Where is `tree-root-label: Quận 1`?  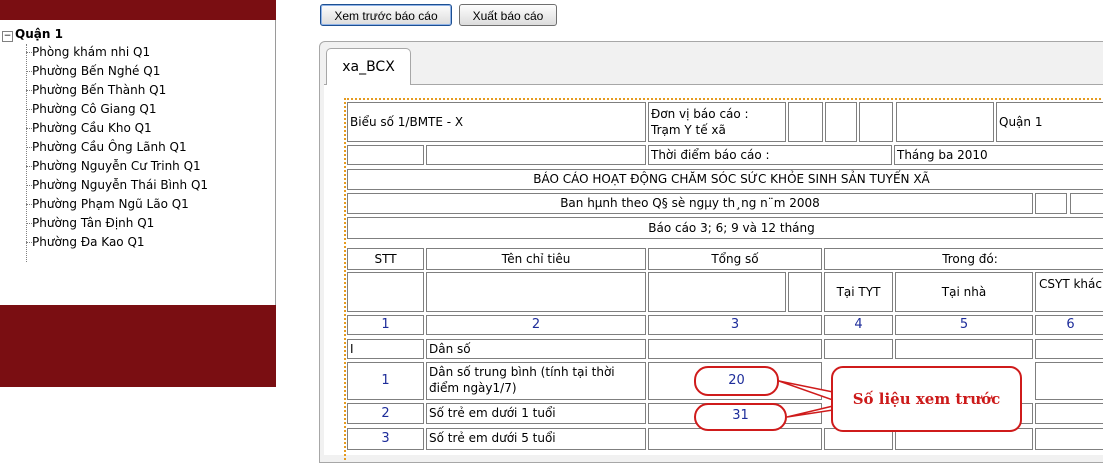 tree-root-label: Quận 1 is located at coordinates (39, 34).